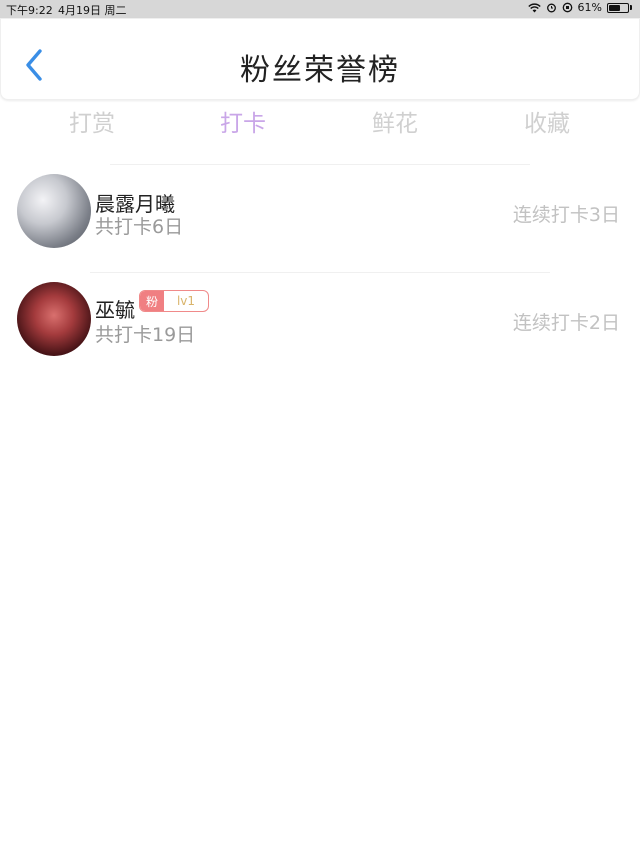  I want to click on checkin-streak: 连续打卡2日, so click(566, 323).